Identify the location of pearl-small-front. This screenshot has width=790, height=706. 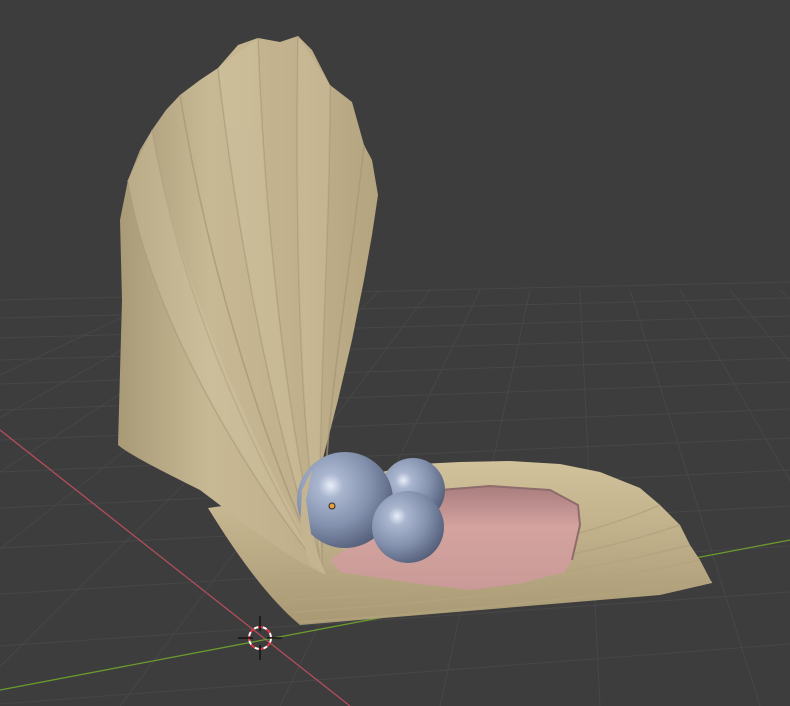
(408, 527).